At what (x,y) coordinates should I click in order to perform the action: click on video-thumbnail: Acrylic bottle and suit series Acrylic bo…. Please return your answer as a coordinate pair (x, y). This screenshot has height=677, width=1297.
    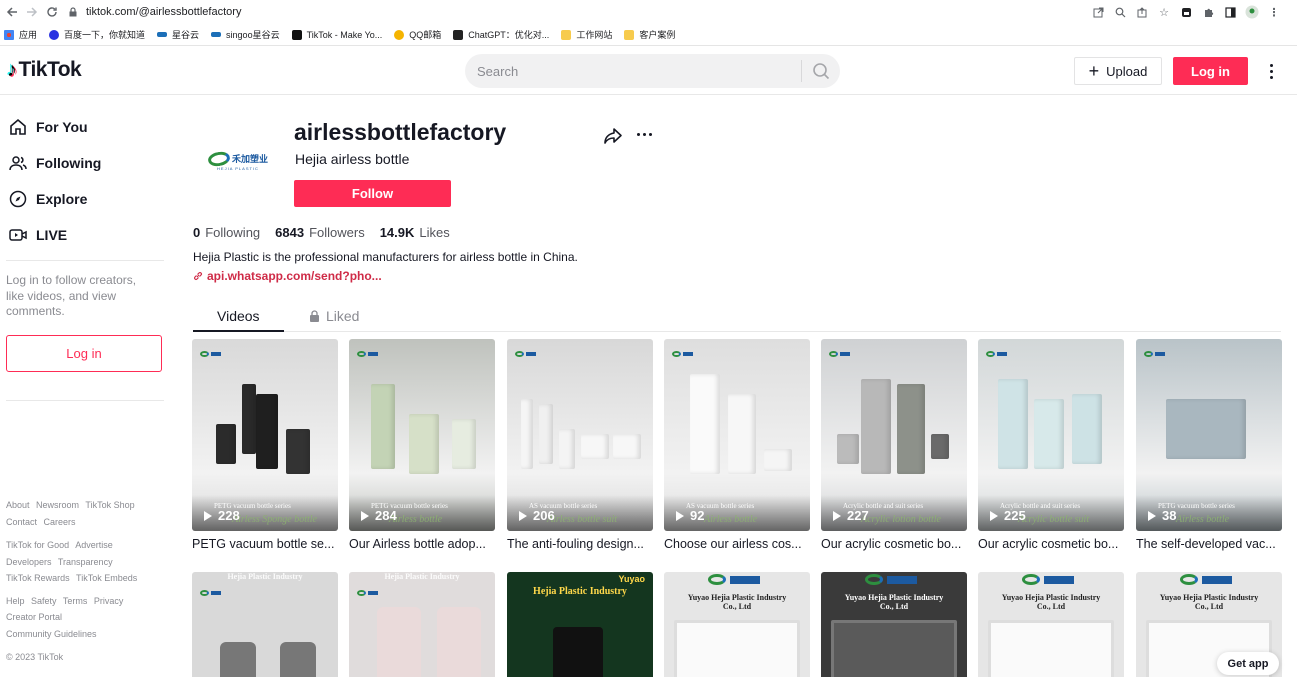
    Looking at the image, I should click on (1051, 435).